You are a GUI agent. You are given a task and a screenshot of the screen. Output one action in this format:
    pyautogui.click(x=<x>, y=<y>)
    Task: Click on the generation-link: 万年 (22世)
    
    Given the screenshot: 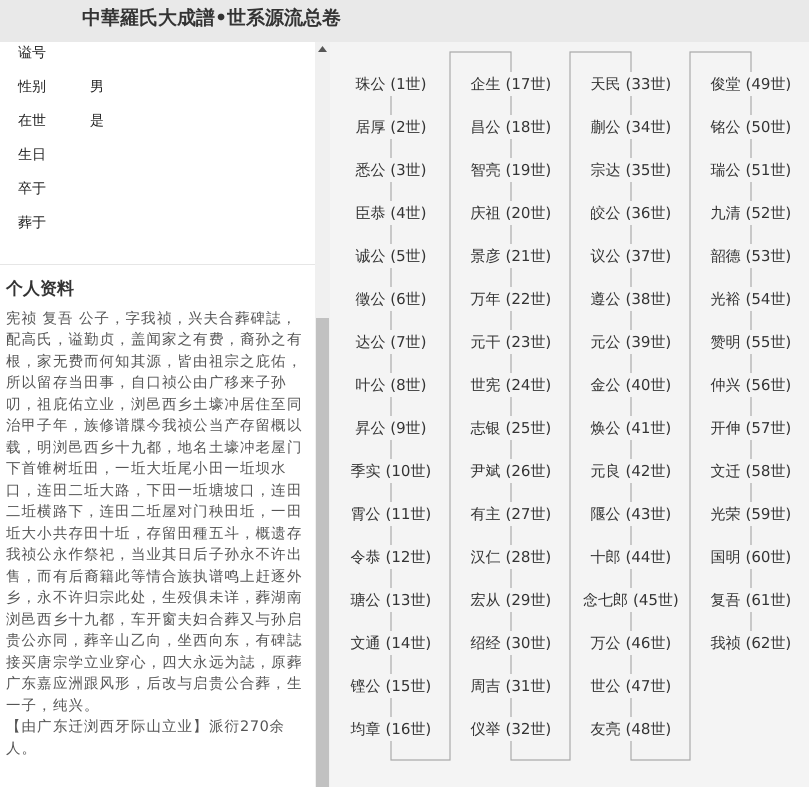 What is the action you would take?
    pyautogui.click(x=511, y=299)
    